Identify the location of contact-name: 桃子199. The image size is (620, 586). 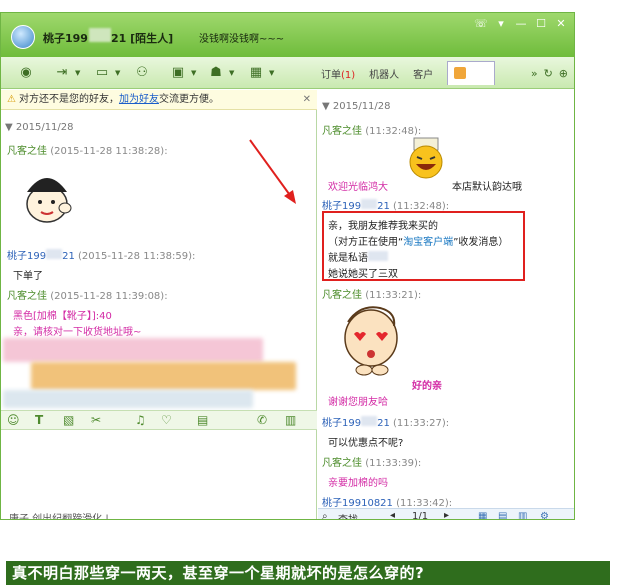
(65, 38).